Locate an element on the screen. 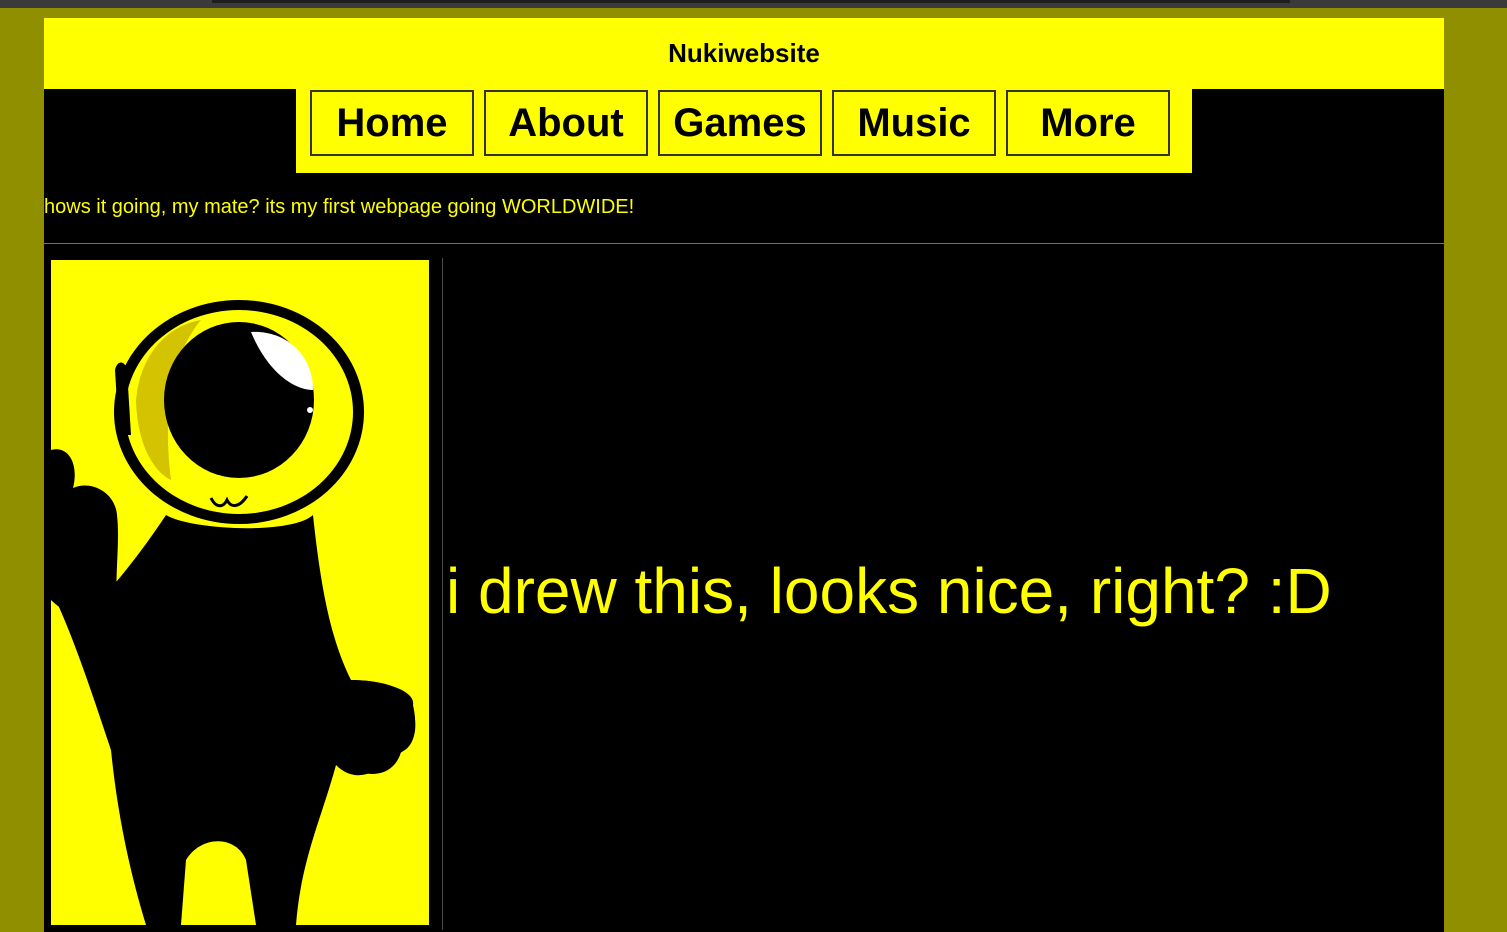 This screenshot has height=932, width=1507. content-separator is located at coordinates (442, 594).